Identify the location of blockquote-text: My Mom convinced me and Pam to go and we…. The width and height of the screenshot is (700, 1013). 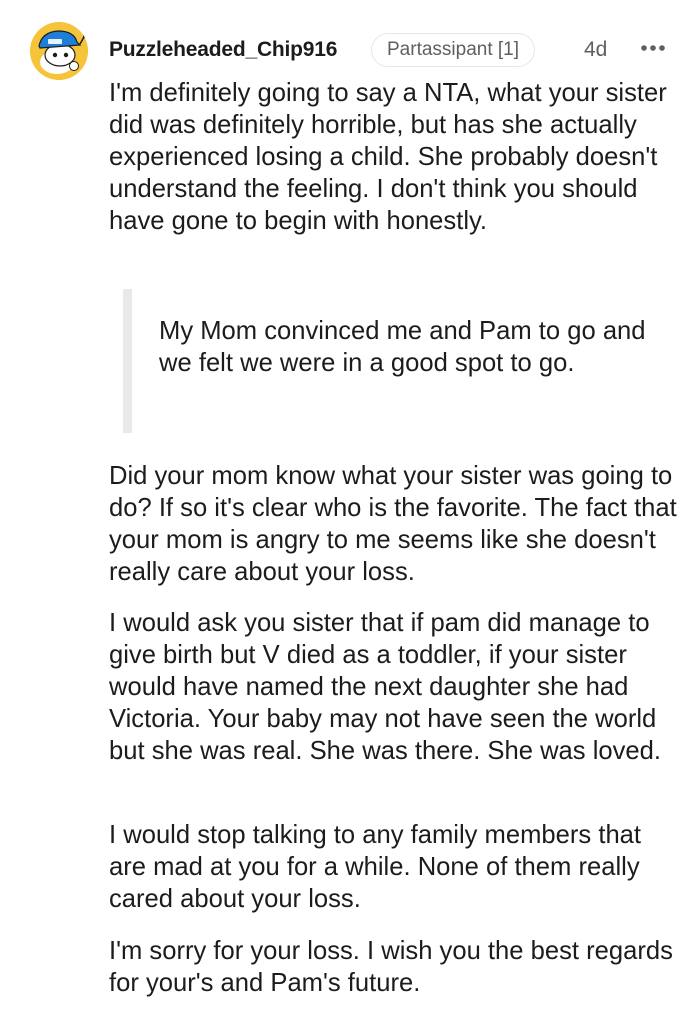
(402, 347).